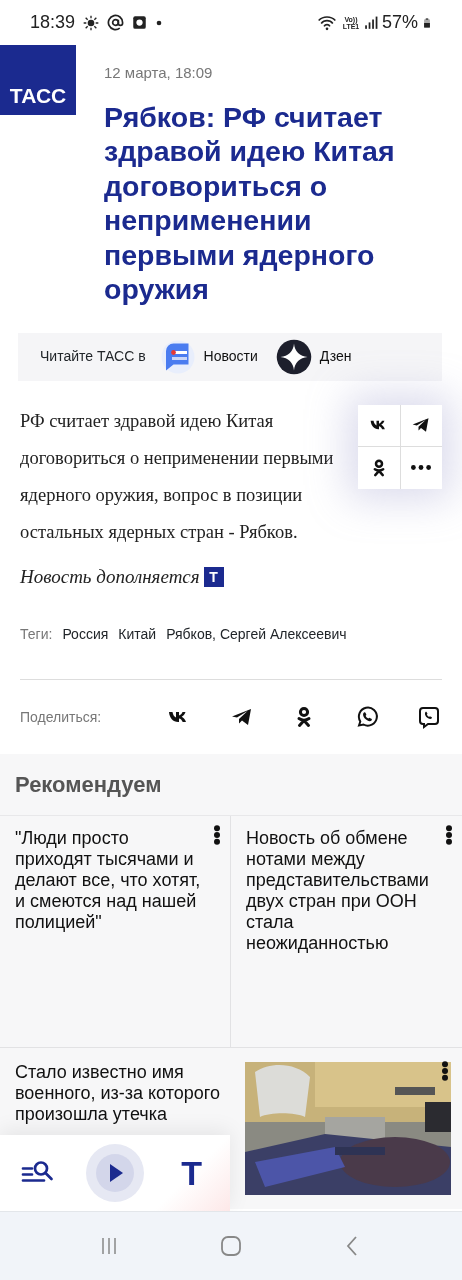 Image resolution: width=462 pixels, height=1280 pixels. What do you see at coordinates (91, 22) in the screenshot?
I see `sun-icon` at bounding box center [91, 22].